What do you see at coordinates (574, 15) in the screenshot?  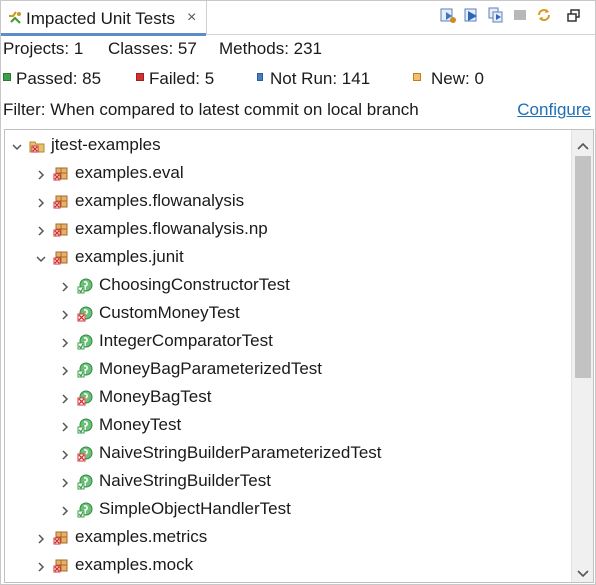 I see `maximize-icon` at bounding box center [574, 15].